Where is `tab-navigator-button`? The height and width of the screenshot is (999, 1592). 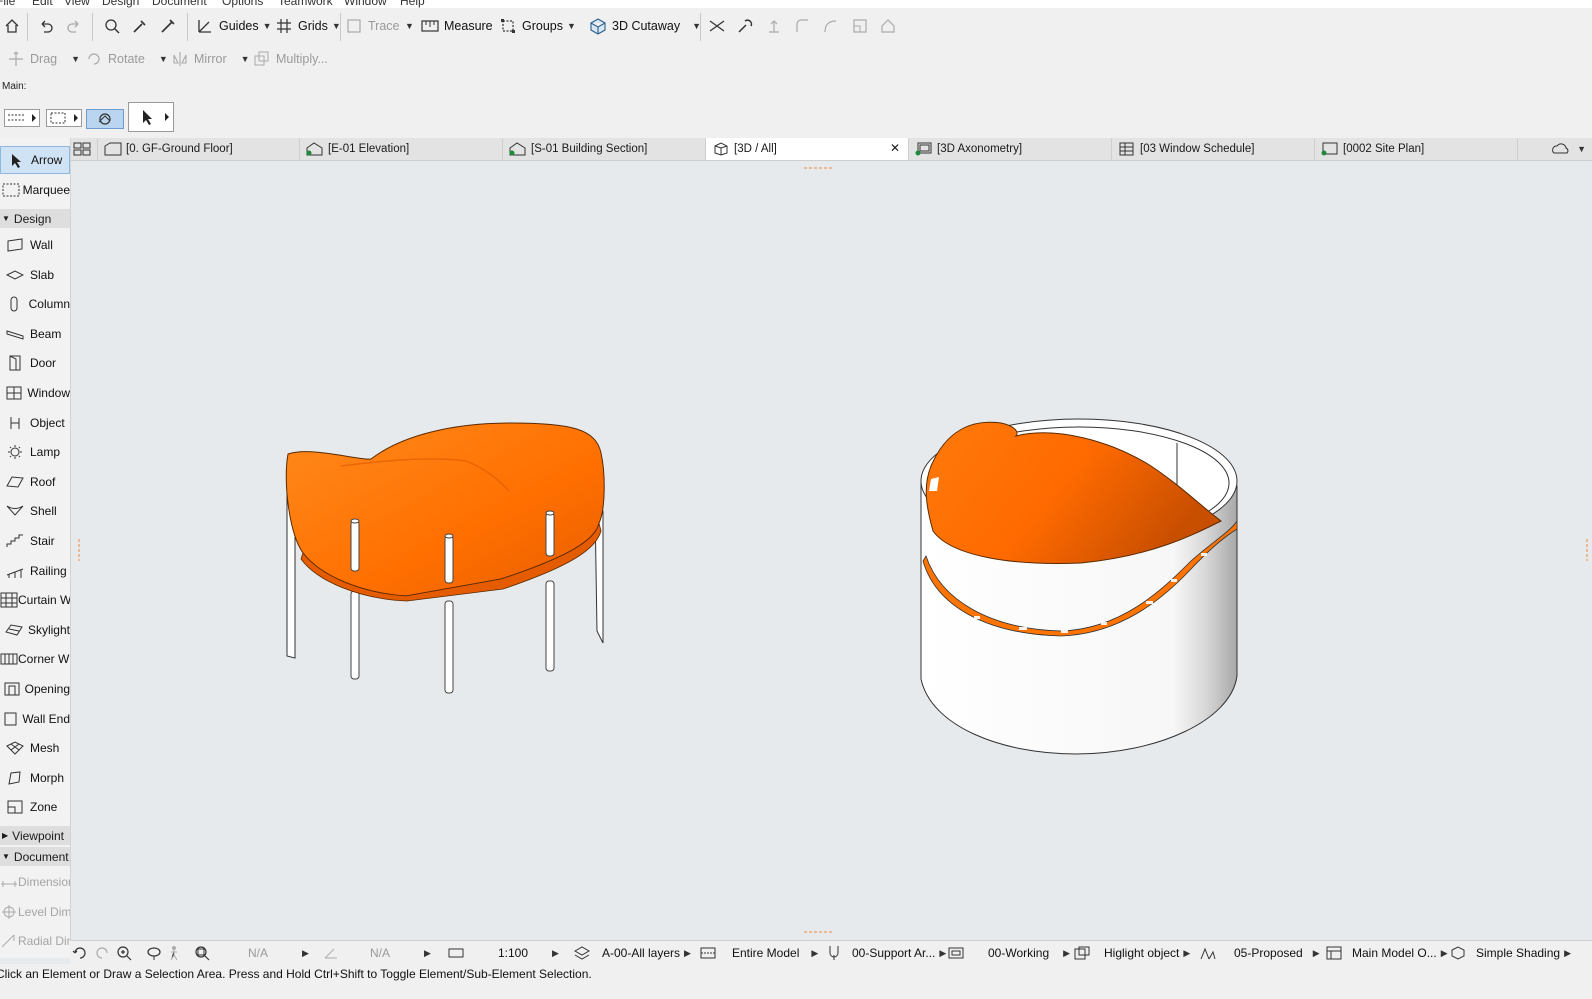
tab-navigator-button is located at coordinates (84, 149).